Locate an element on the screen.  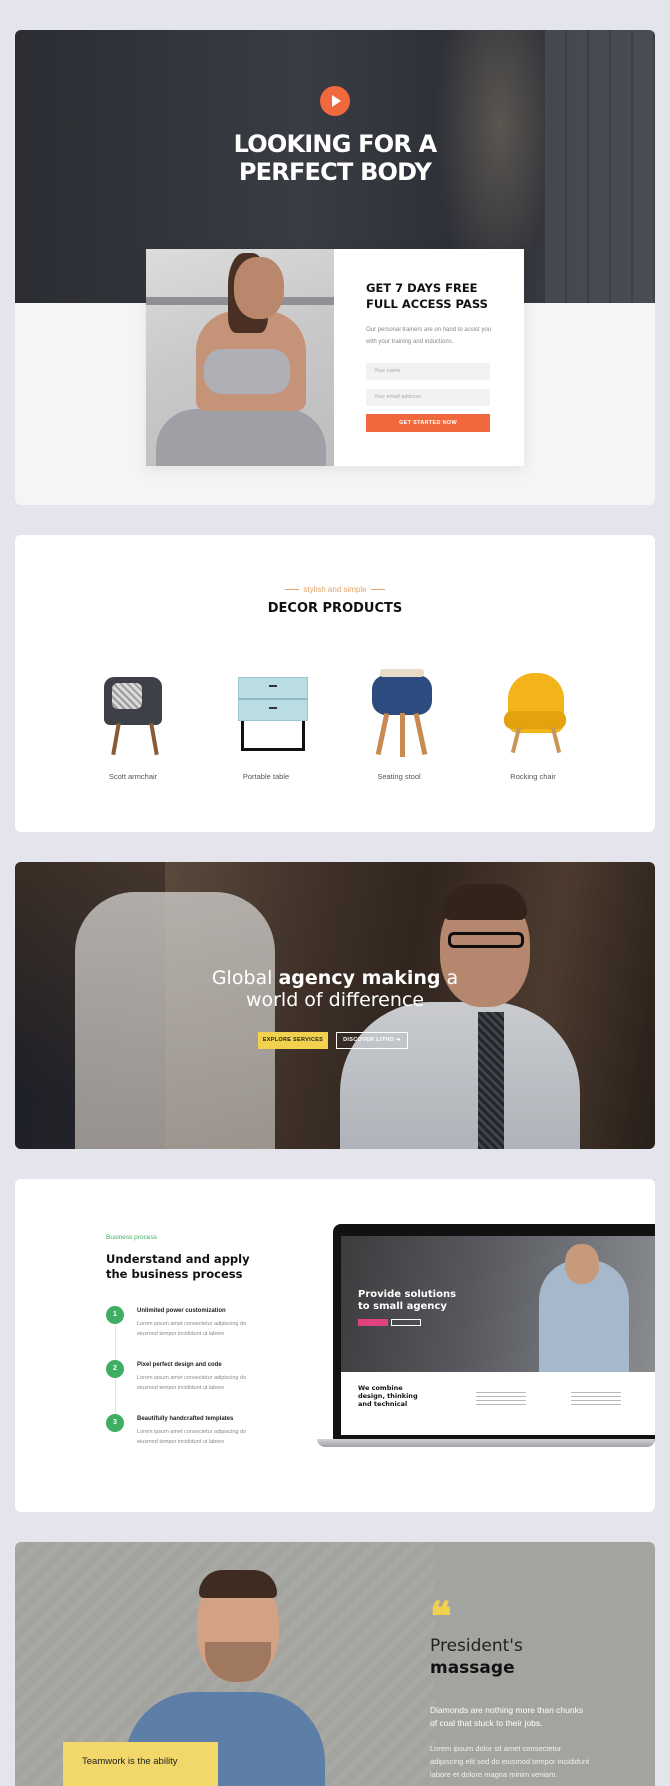
explore-services-button: EXPLORE SERVICES is located at coordinates (293, 1040).